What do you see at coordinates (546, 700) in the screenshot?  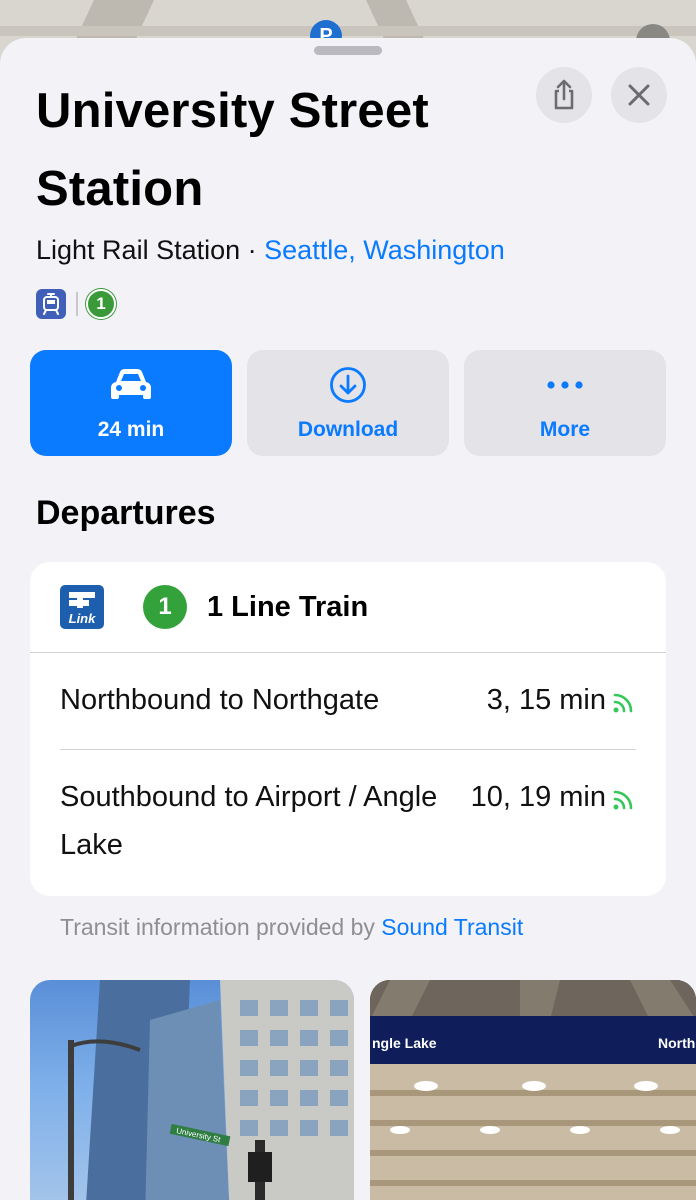 I see `departure-times: 3, 15 min` at bounding box center [546, 700].